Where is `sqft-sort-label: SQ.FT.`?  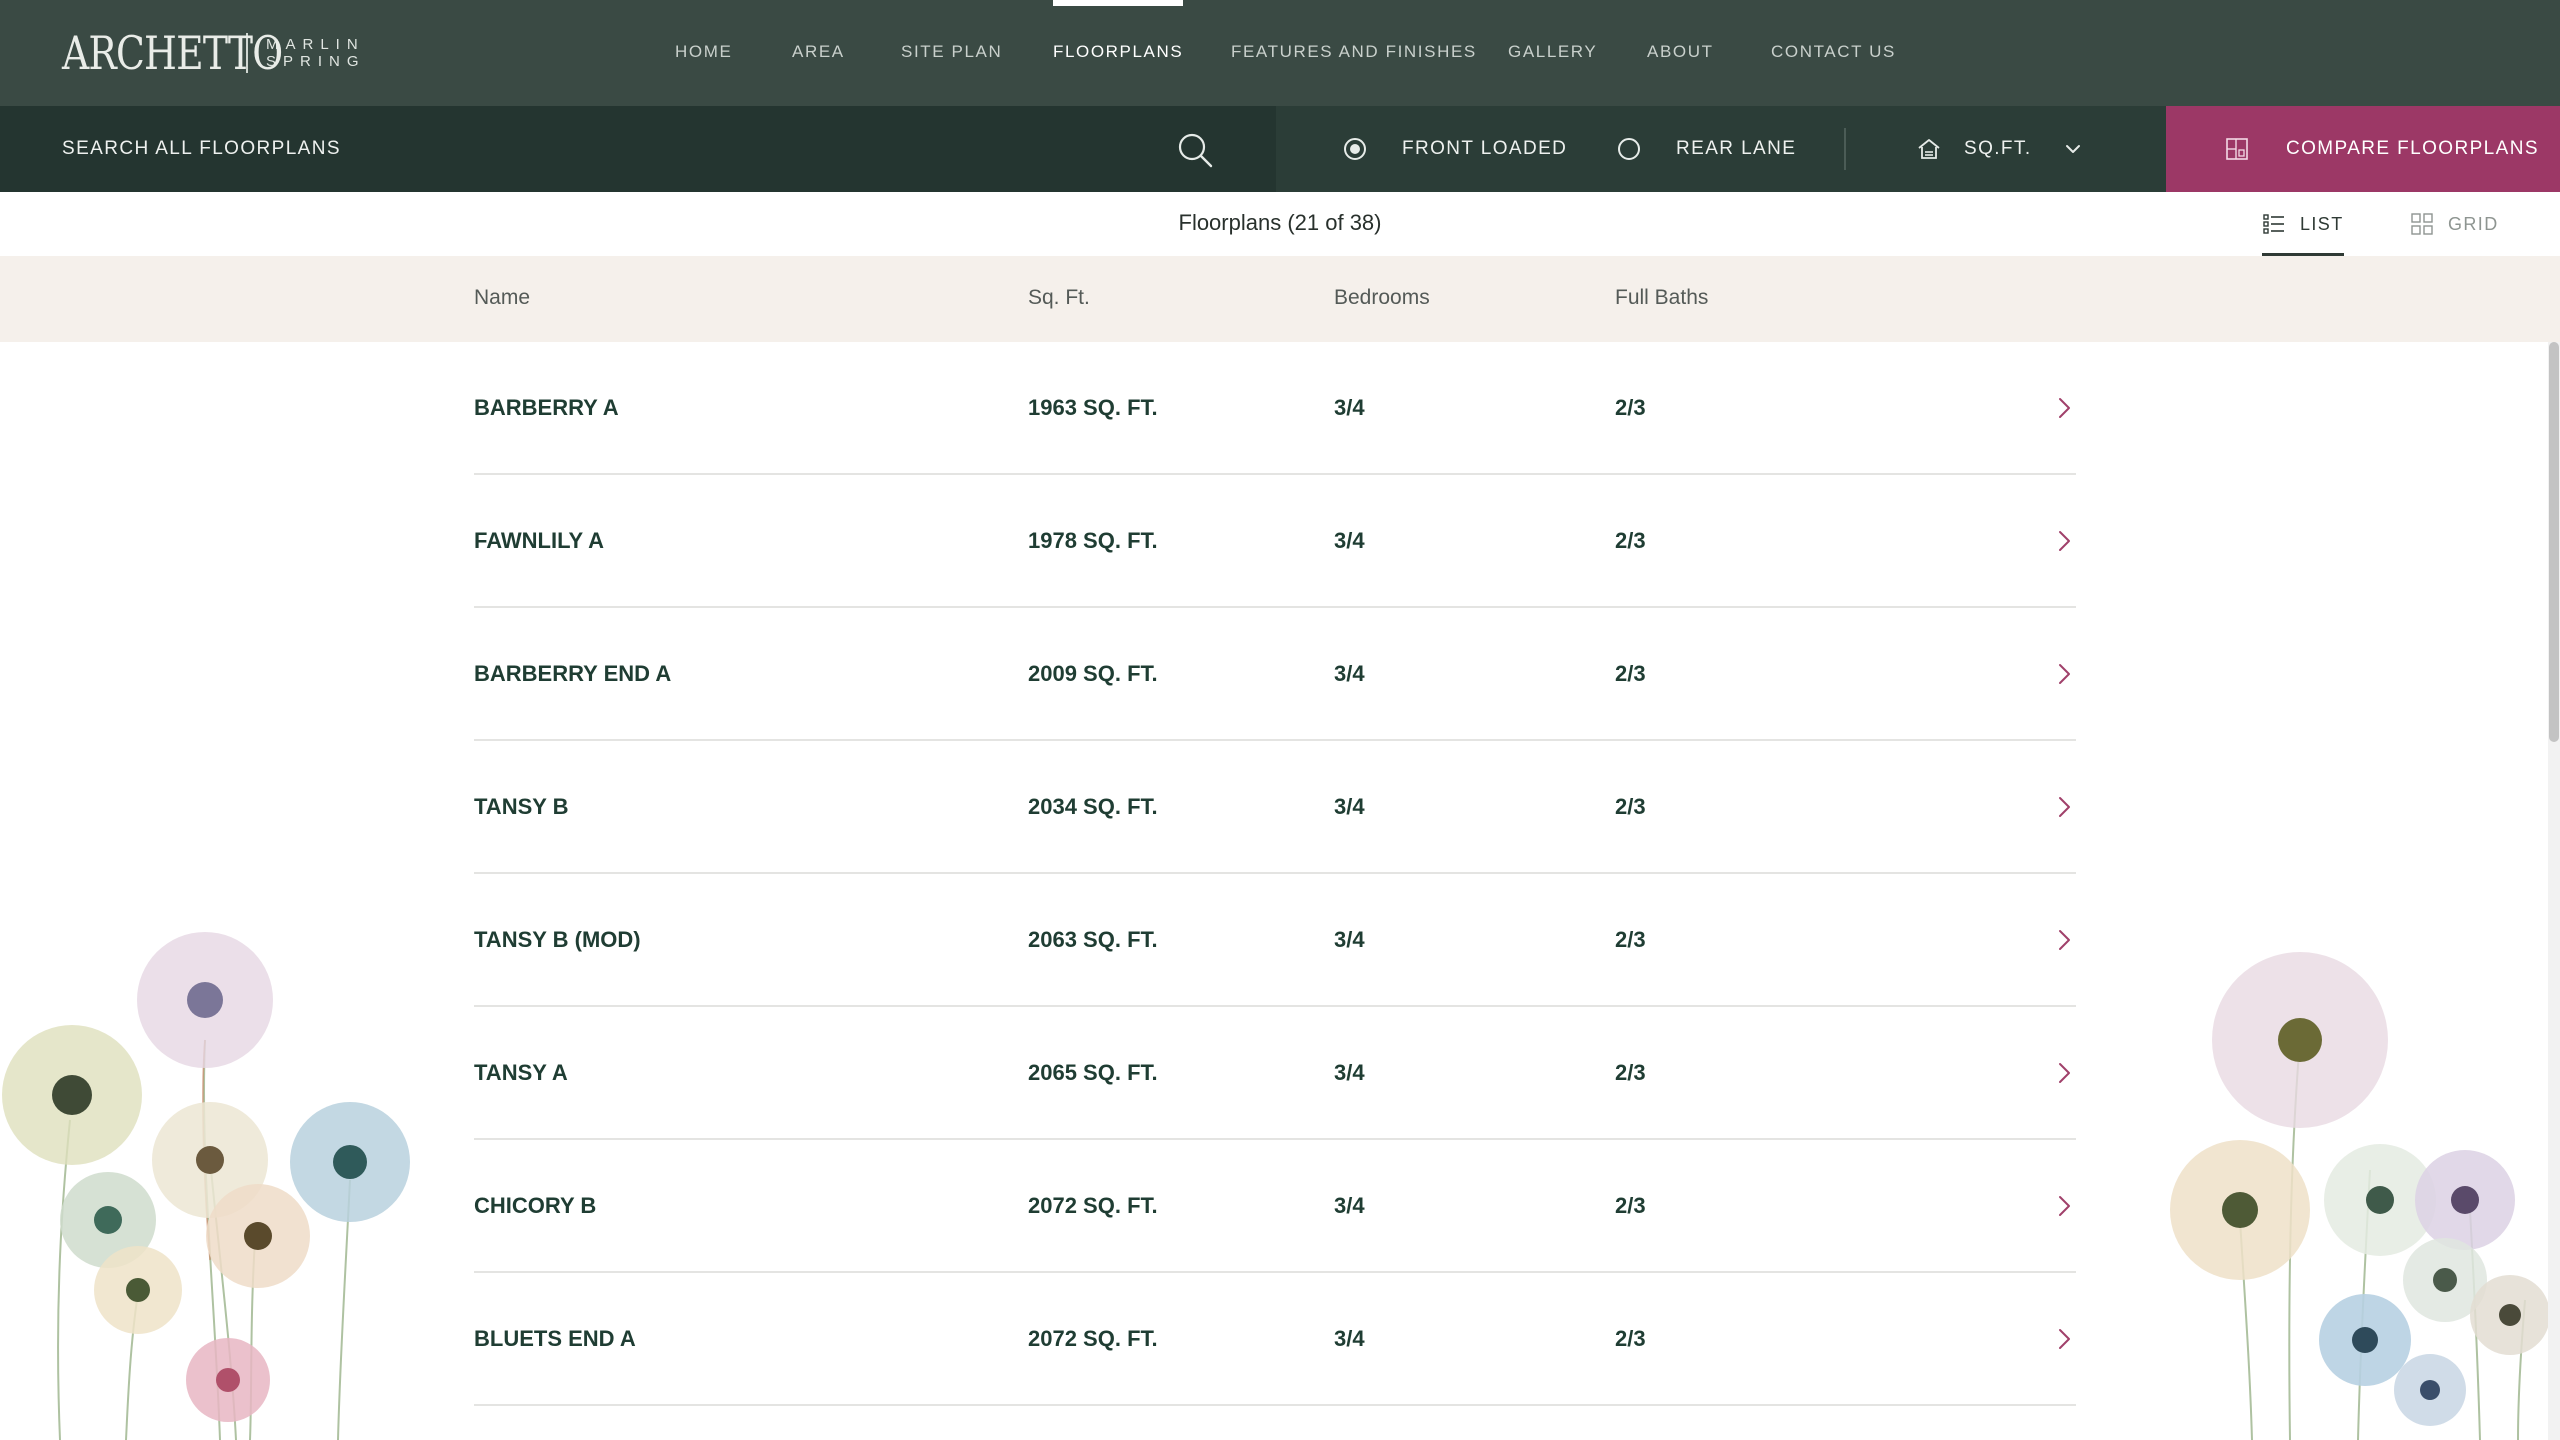 sqft-sort-label: SQ.FT. is located at coordinates (1998, 148).